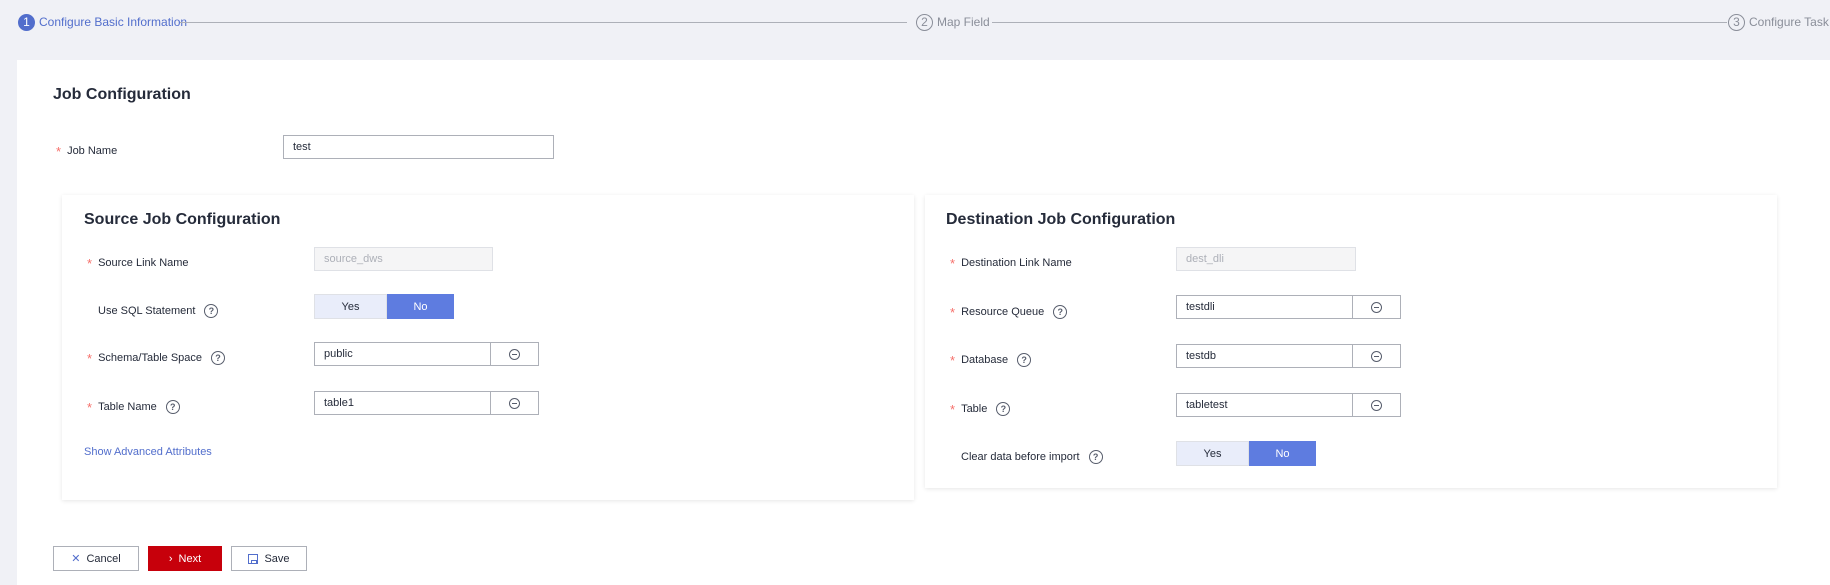  I want to click on step-configure-basic-info: 1 Configure Basic Information, so click(102, 22).